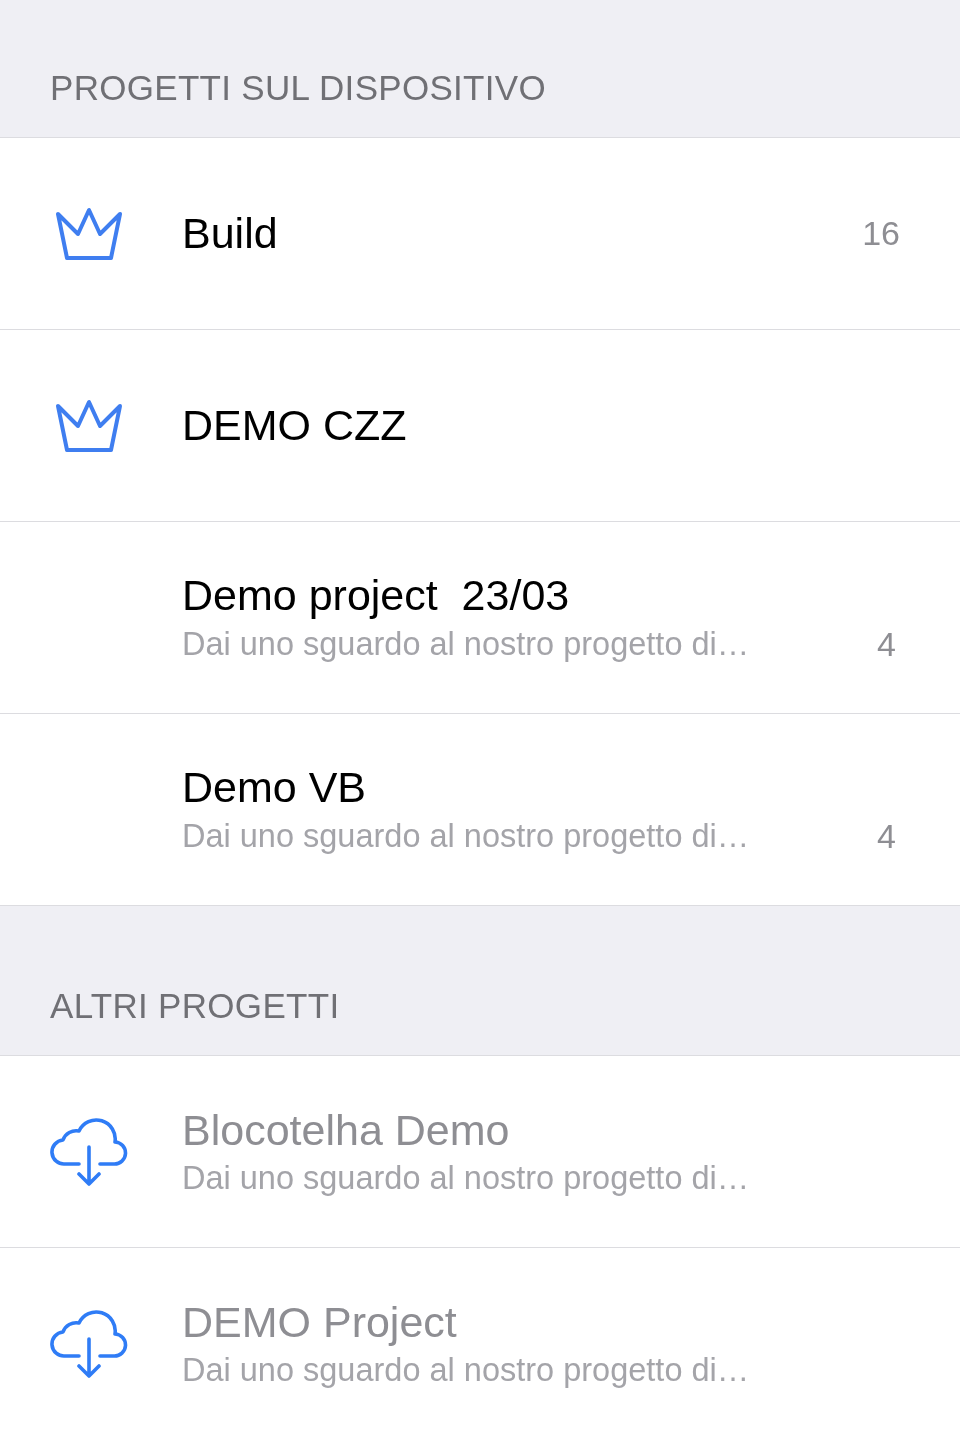 The height and width of the screenshot is (1433, 960). I want to click on item-count: 16, so click(880, 233).